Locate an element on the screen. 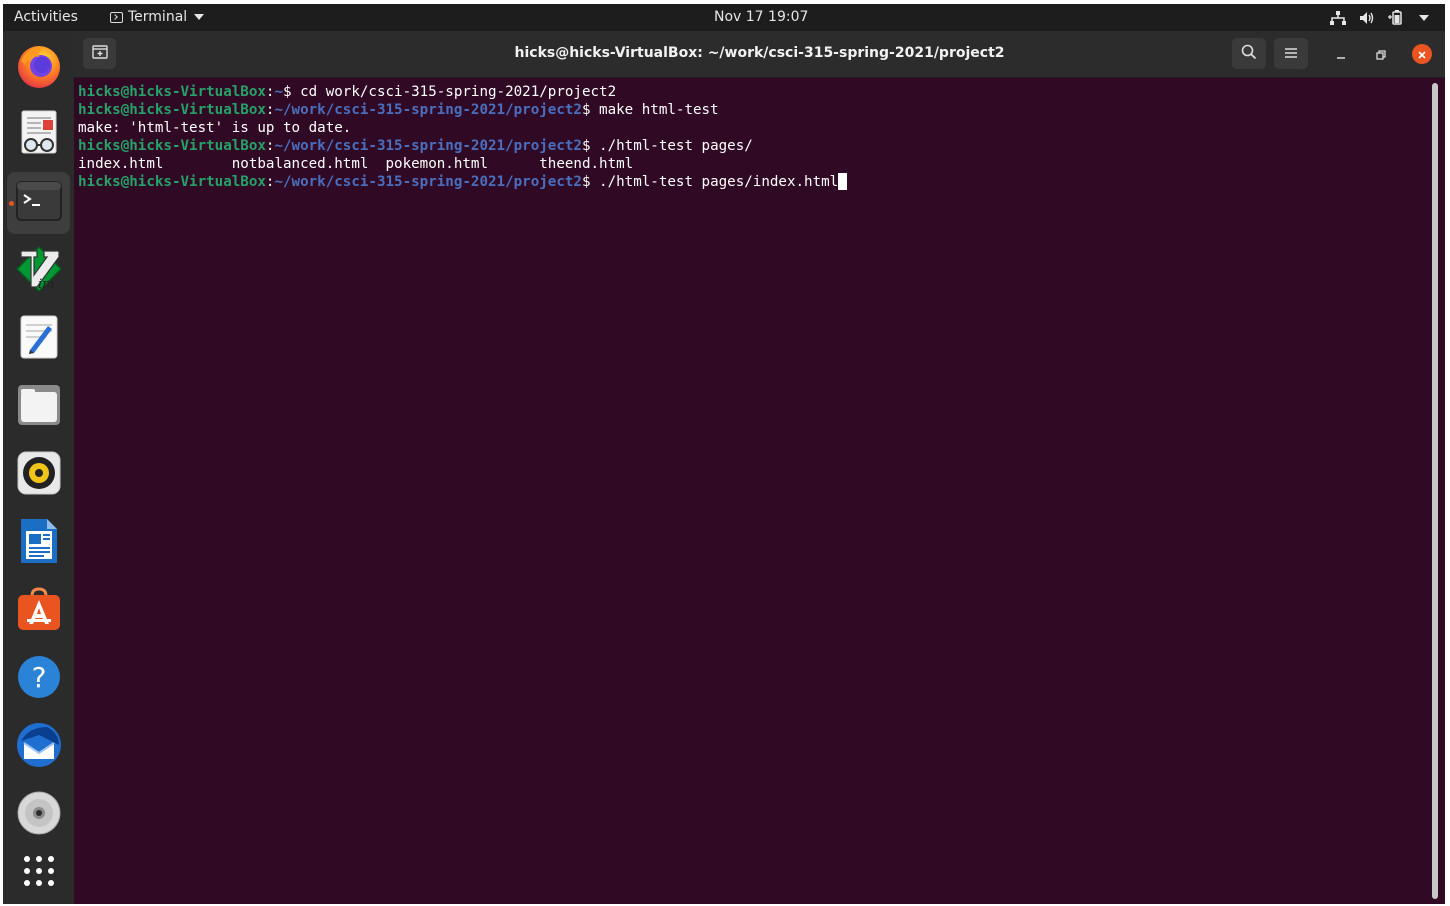 The width and height of the screenshot is (1450, 906). new-tab-icon is located at coordinates (99, 53).